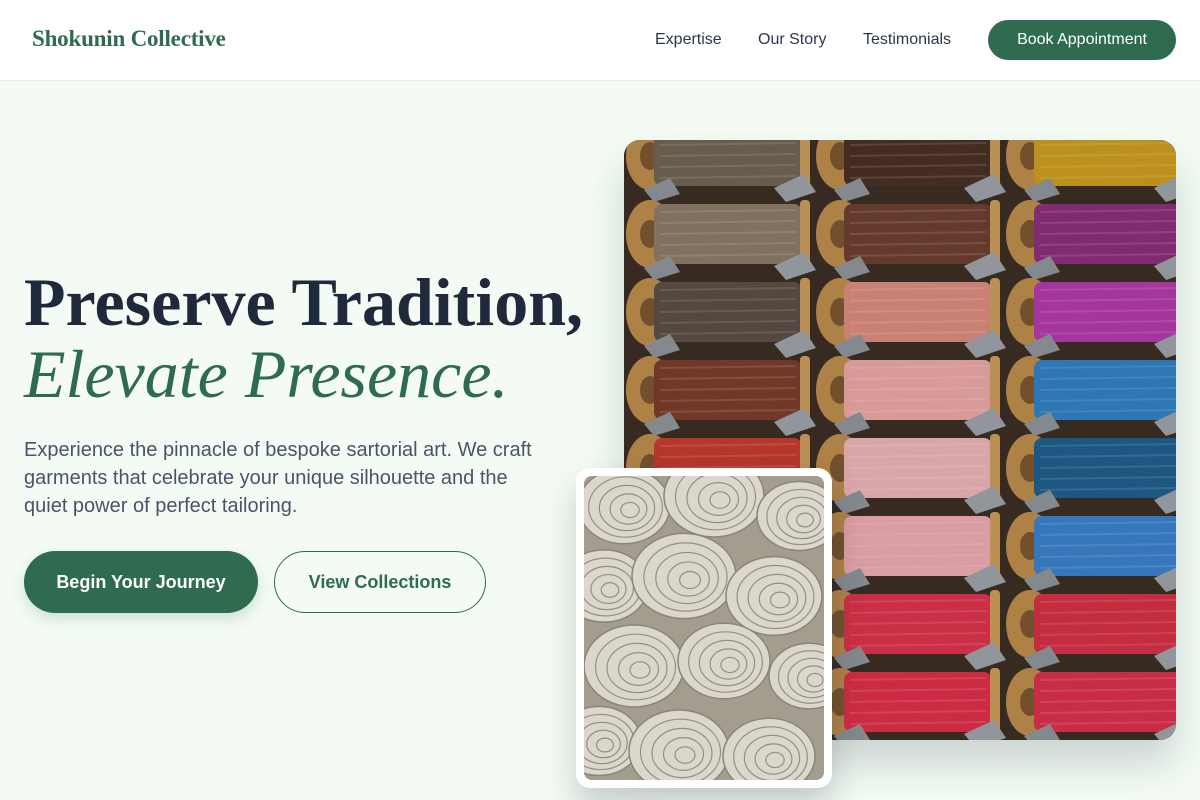 The width and height of the screenshot is (1200, 800). I want to click on fabric-image-card, so click(704, 628).